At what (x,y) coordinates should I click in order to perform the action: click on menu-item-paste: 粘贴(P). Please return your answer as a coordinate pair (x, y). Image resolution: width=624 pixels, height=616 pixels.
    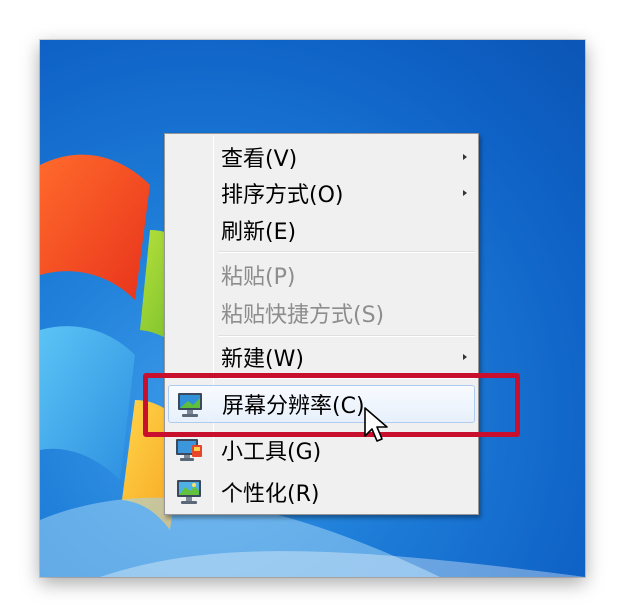
    Looking at the image, I should click on (321, 275).